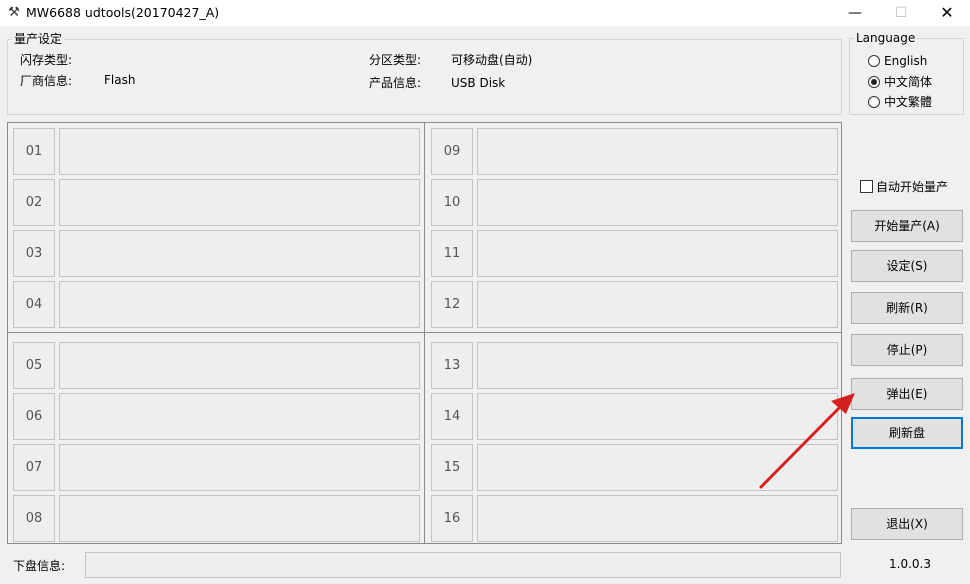 This screenshot has height=584, width=970. What do you see at coordinates (123, 12) in the screenshot?
I see `window-title: MW6688 udtools(20170427_A)` at bounding box center [123, 12].